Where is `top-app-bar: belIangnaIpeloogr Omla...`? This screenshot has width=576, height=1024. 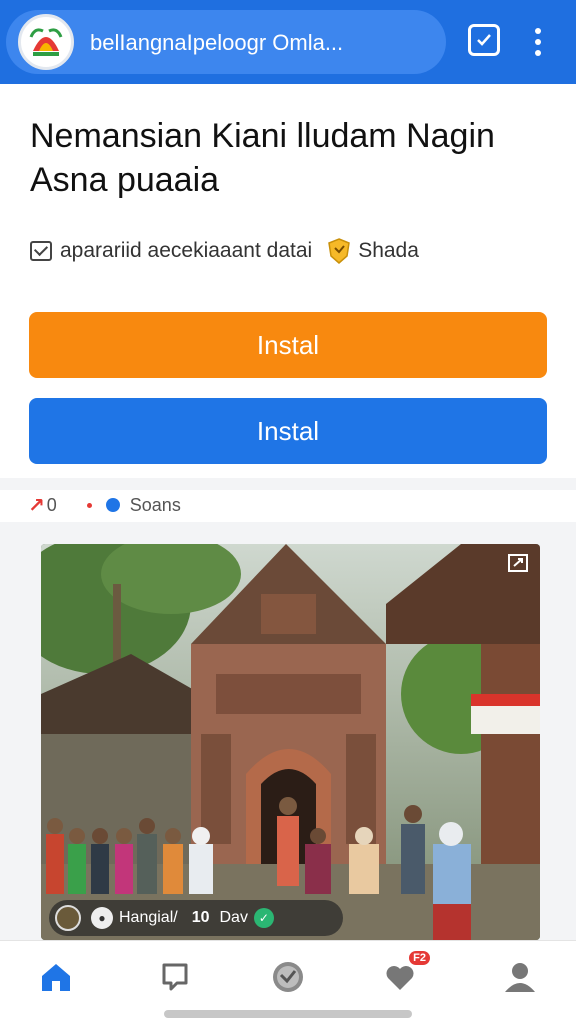 top-app-bar: belIangnaIpeloogr Omla... is located at coordinates (288, 42).